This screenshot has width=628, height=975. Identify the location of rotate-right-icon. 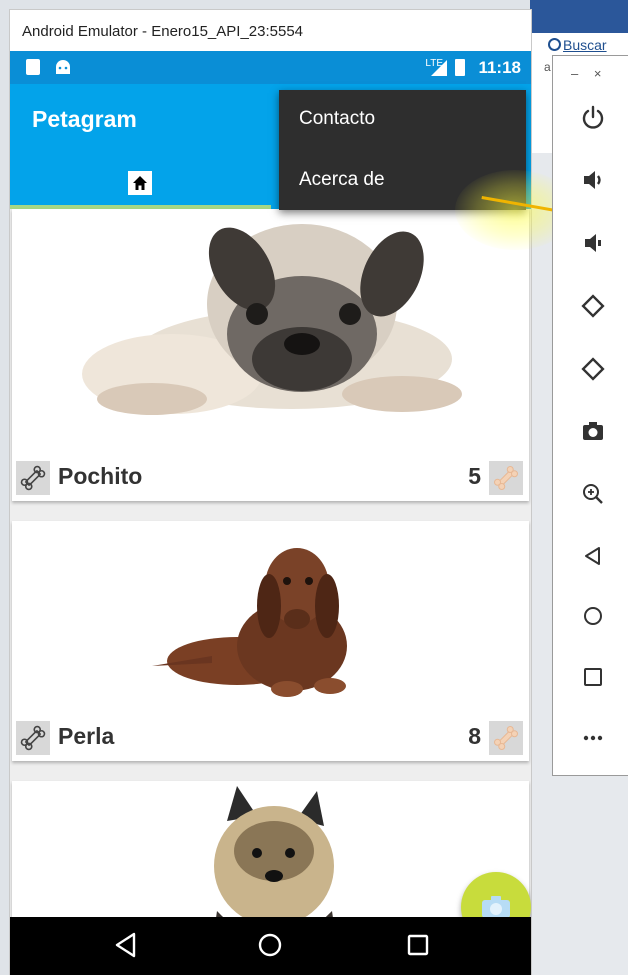
(593, 369).